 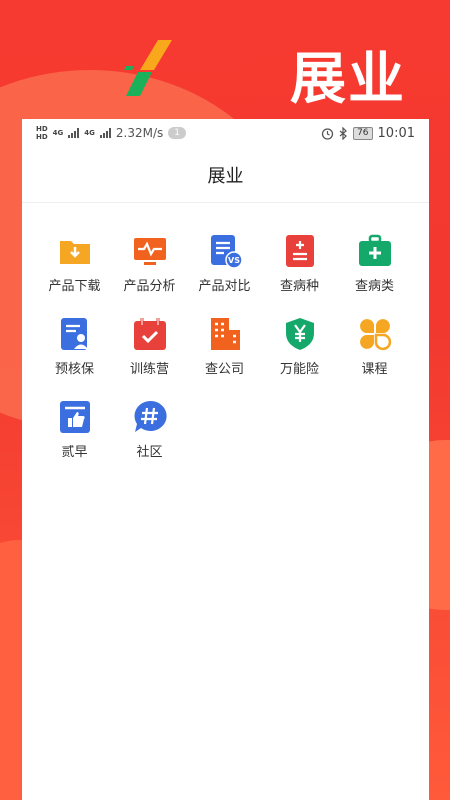 I want to click on app-logo-icon, so click(x=148, y=68).